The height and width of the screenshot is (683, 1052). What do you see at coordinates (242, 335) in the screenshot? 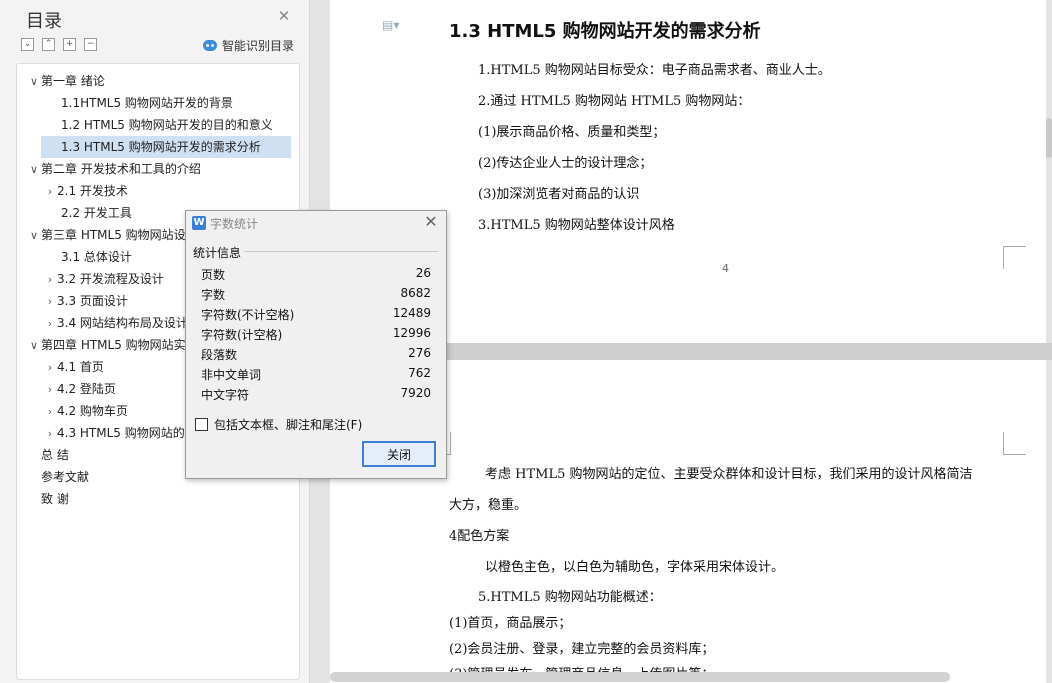
I see `stat-label: 字符数(计空格)` at bounding box center [242, 335].